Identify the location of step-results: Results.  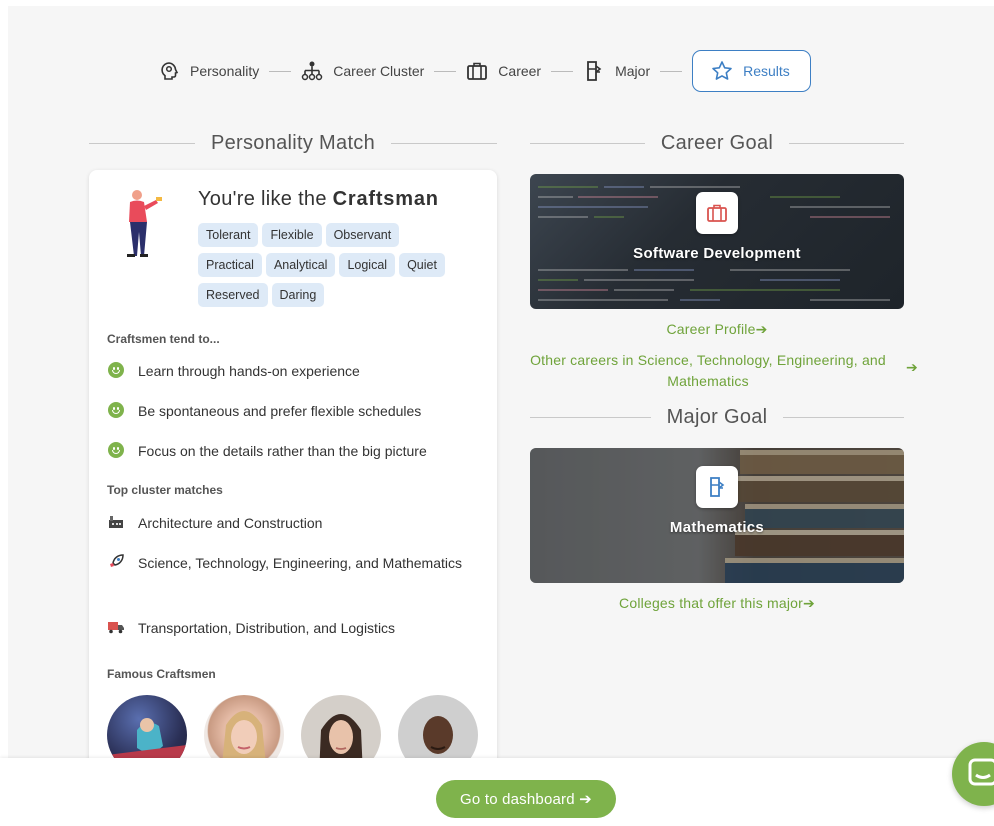
(751, 71).